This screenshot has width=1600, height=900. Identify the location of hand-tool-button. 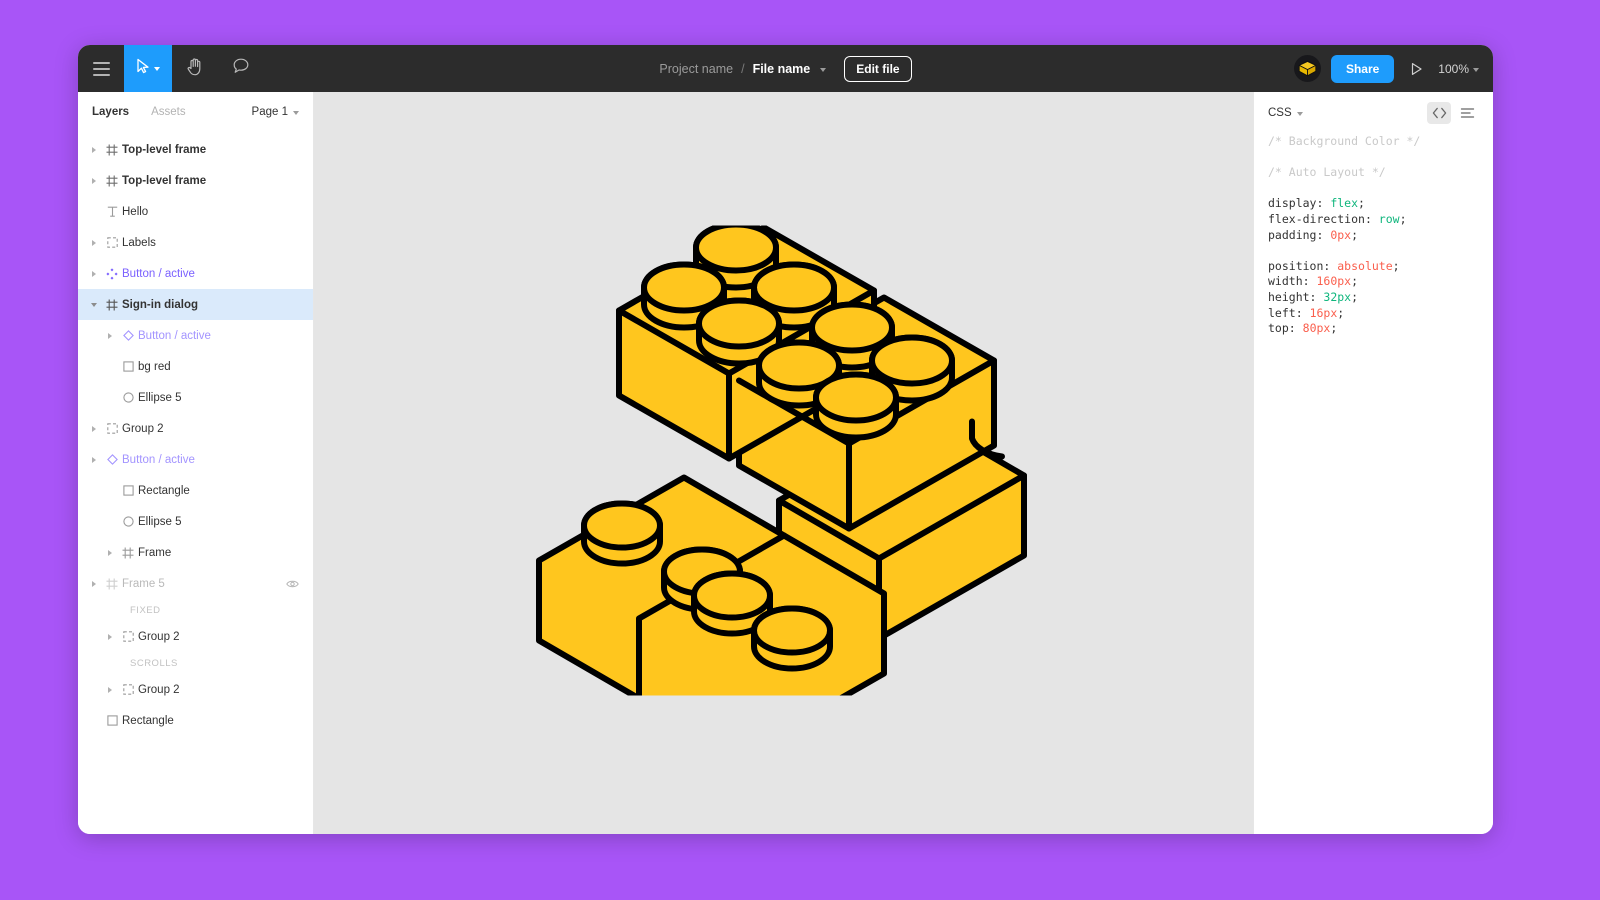
(195, 68).